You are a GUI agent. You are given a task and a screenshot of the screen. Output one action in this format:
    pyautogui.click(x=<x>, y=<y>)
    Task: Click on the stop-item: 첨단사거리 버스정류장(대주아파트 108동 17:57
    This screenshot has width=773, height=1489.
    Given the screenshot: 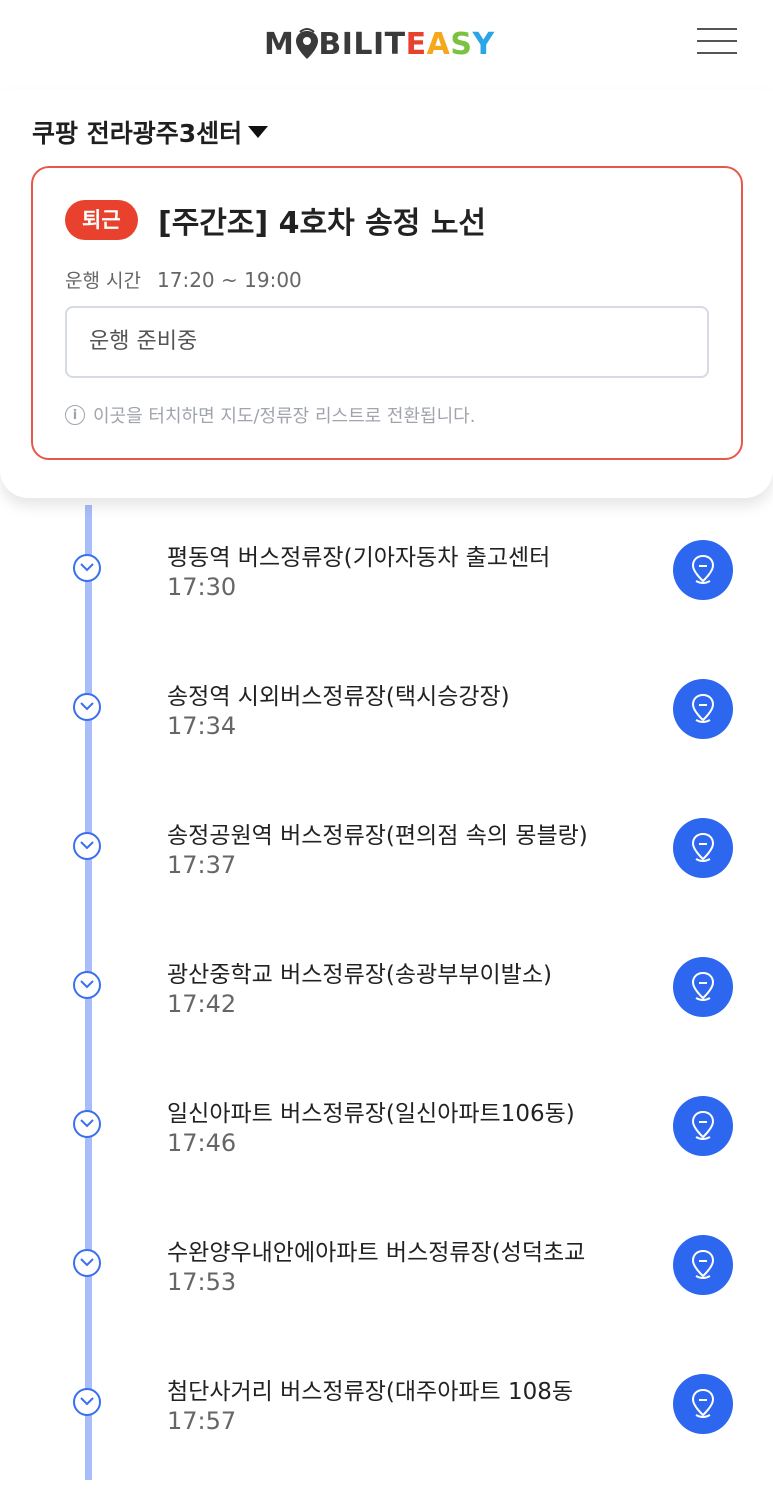 What is the action you would take?
    pyautogui.click(x=386, y=1405)
    